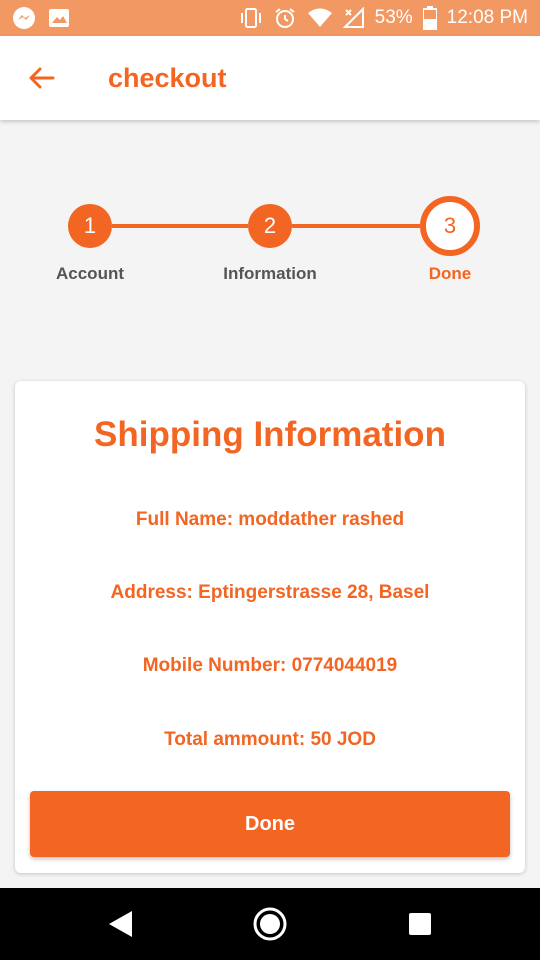  I want to click on nav-back-icon, so click(120, 924).